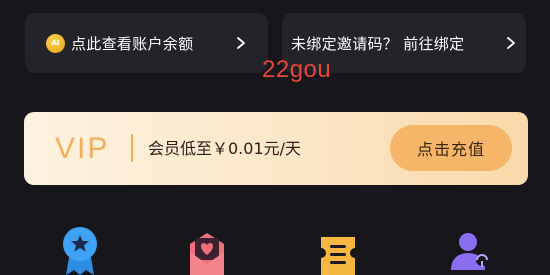 This screenshot has width=550, height=275. I want to click on ticket-icon, so click(338, 254).